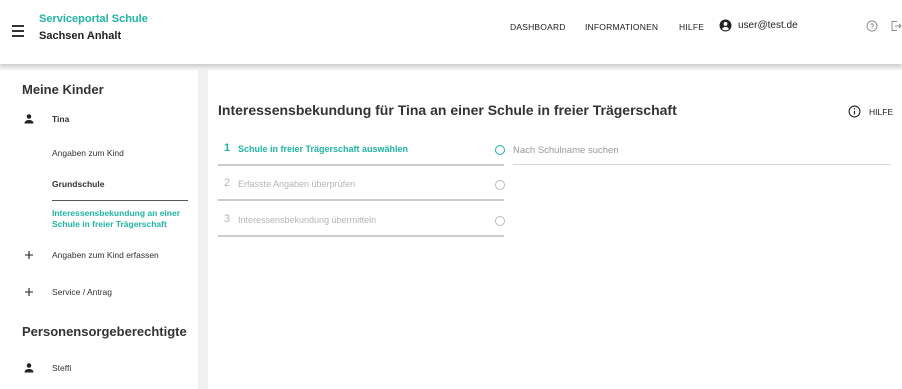  What do you see at coordinates (227, 183) in the screenshot?
I see `step-number: 2` at bounding box center [227, 183].